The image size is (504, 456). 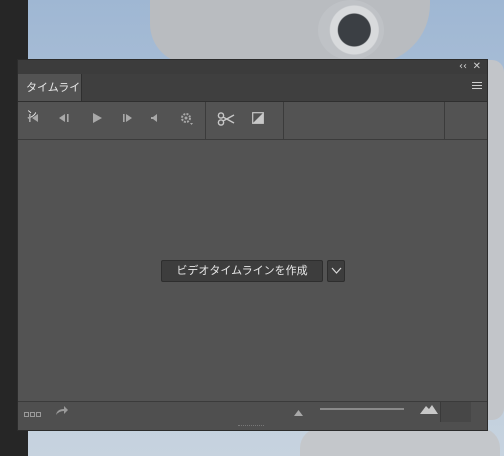 What do you see at coordinates (252, 97) in the screenshot?
I see `tab-bar: タイムライン` at bounding box center [252, 97].